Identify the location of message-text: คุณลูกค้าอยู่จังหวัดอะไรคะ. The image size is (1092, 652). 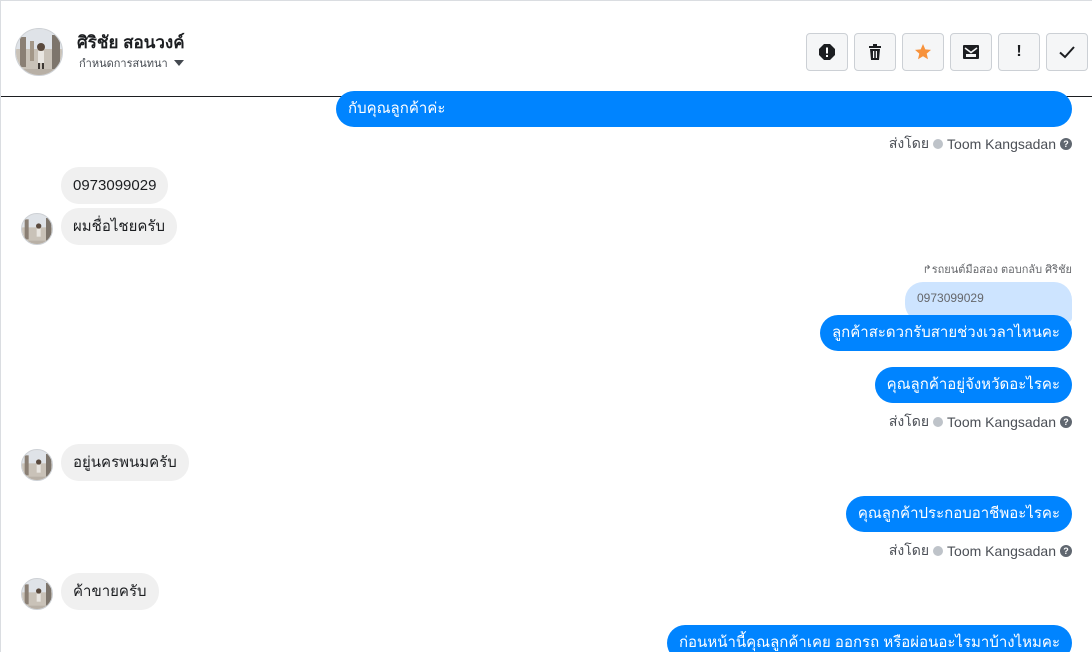
(973, 384).